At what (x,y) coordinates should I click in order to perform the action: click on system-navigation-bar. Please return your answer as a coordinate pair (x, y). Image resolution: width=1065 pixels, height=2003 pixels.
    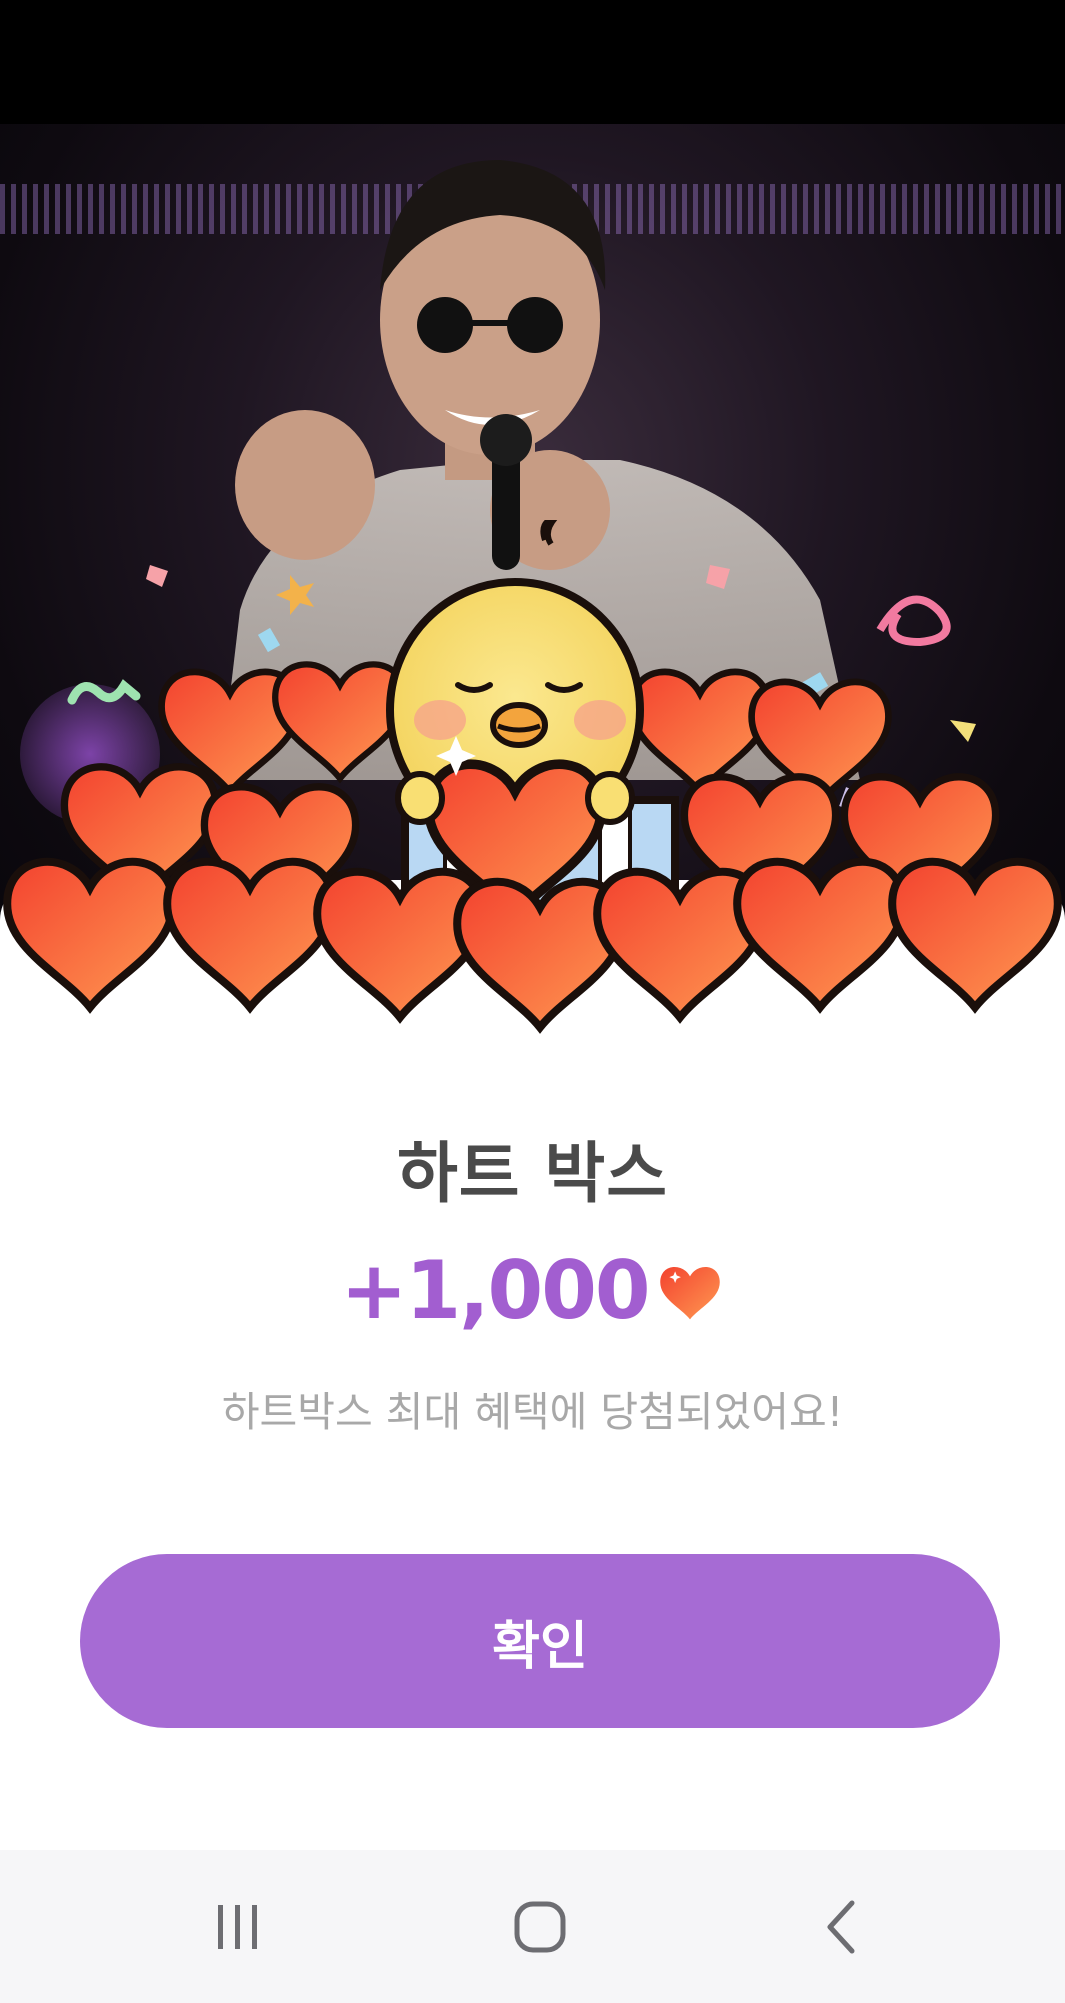
    Looking at the image, I should click on (532, 1926).